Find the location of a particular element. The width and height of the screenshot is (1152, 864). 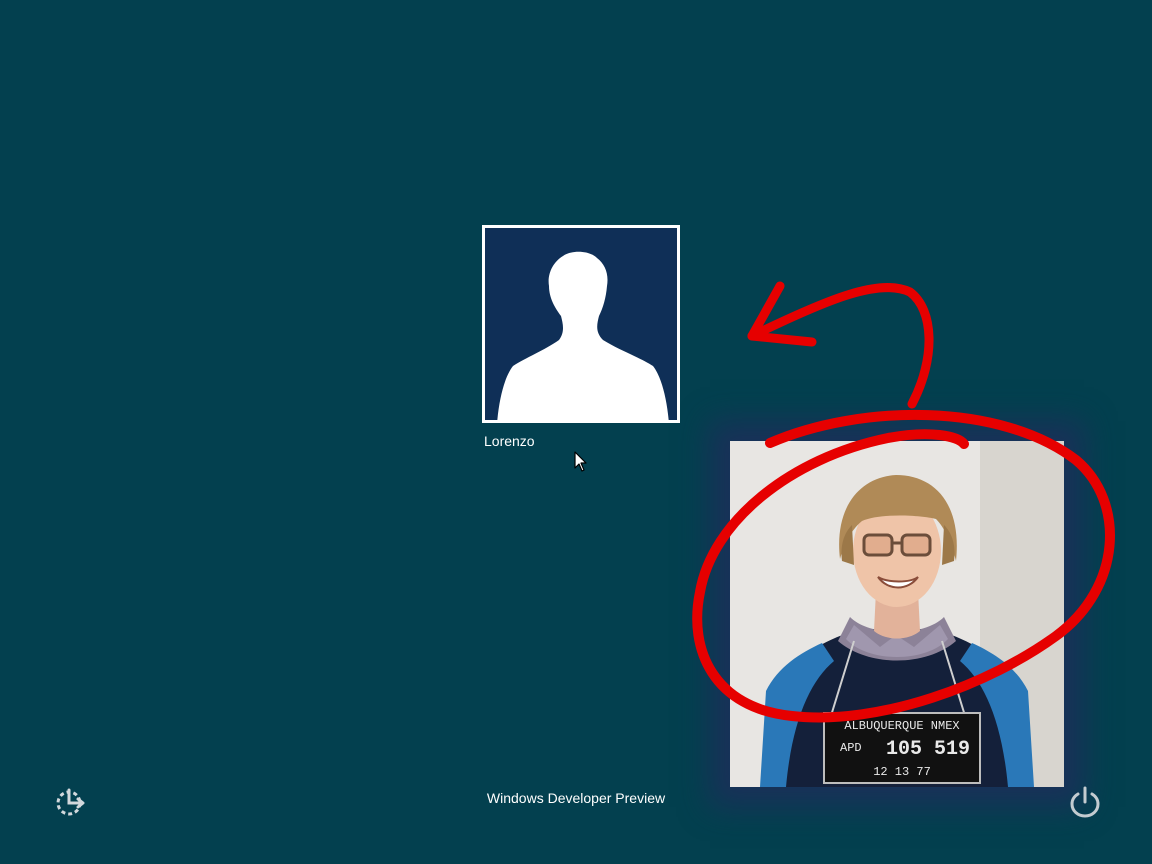

user-name: Lorenzo is located at coordinates (509, 441).